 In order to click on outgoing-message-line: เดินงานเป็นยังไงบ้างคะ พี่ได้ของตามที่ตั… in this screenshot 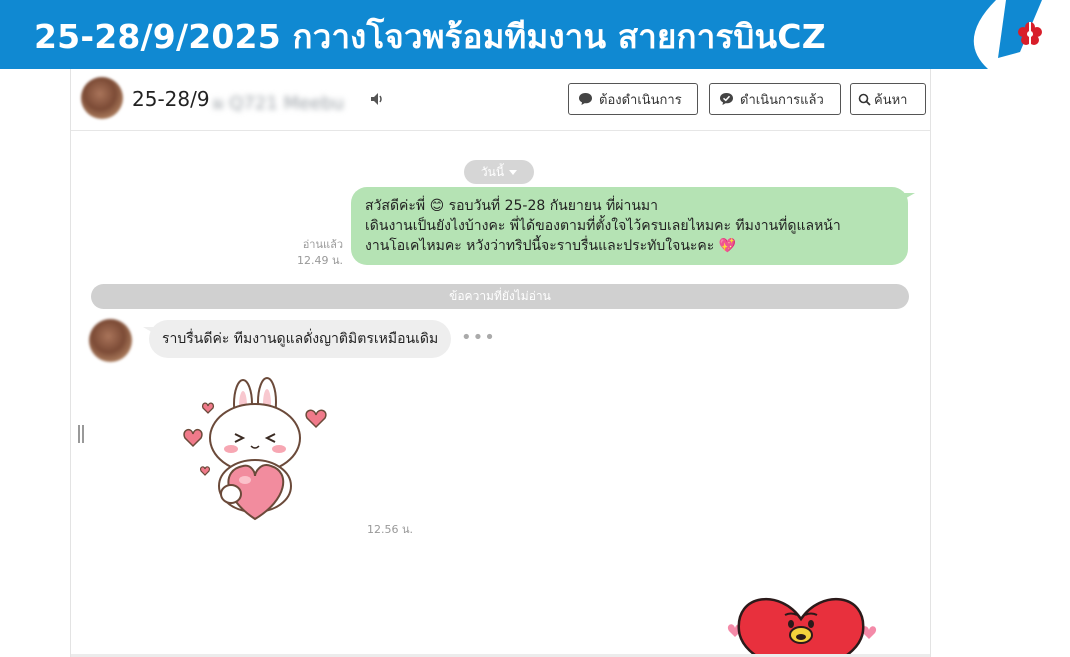, I will do `click(603, 226)`.